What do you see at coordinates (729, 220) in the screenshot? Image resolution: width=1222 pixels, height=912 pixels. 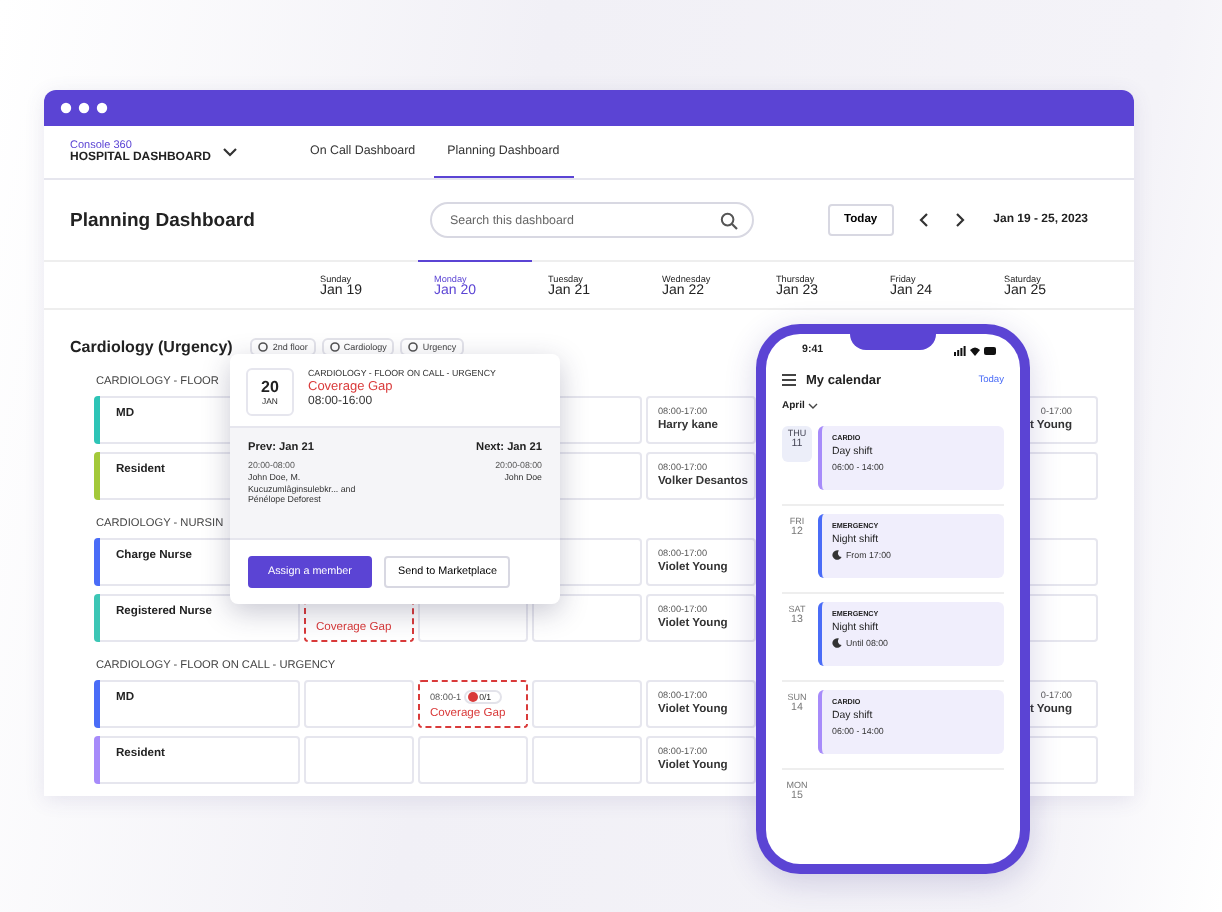 I see `search-icon` at bounding box center [729, 220].